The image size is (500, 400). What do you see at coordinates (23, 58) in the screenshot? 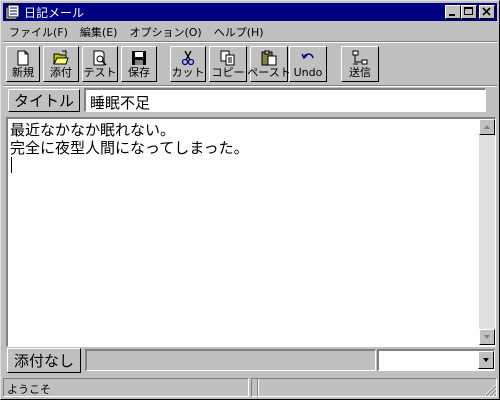
I see `new-document-icon` at bounding box center [23, 58].